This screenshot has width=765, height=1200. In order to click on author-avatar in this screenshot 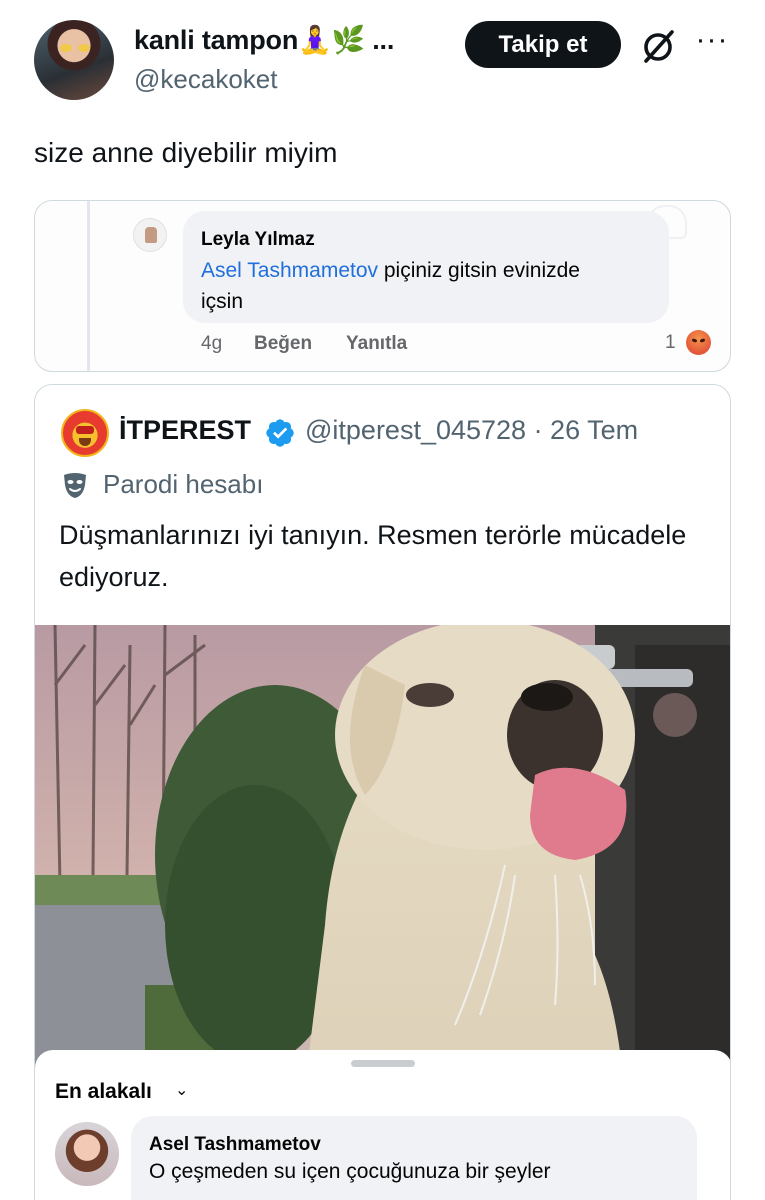, I will do `click(74, 60)`.